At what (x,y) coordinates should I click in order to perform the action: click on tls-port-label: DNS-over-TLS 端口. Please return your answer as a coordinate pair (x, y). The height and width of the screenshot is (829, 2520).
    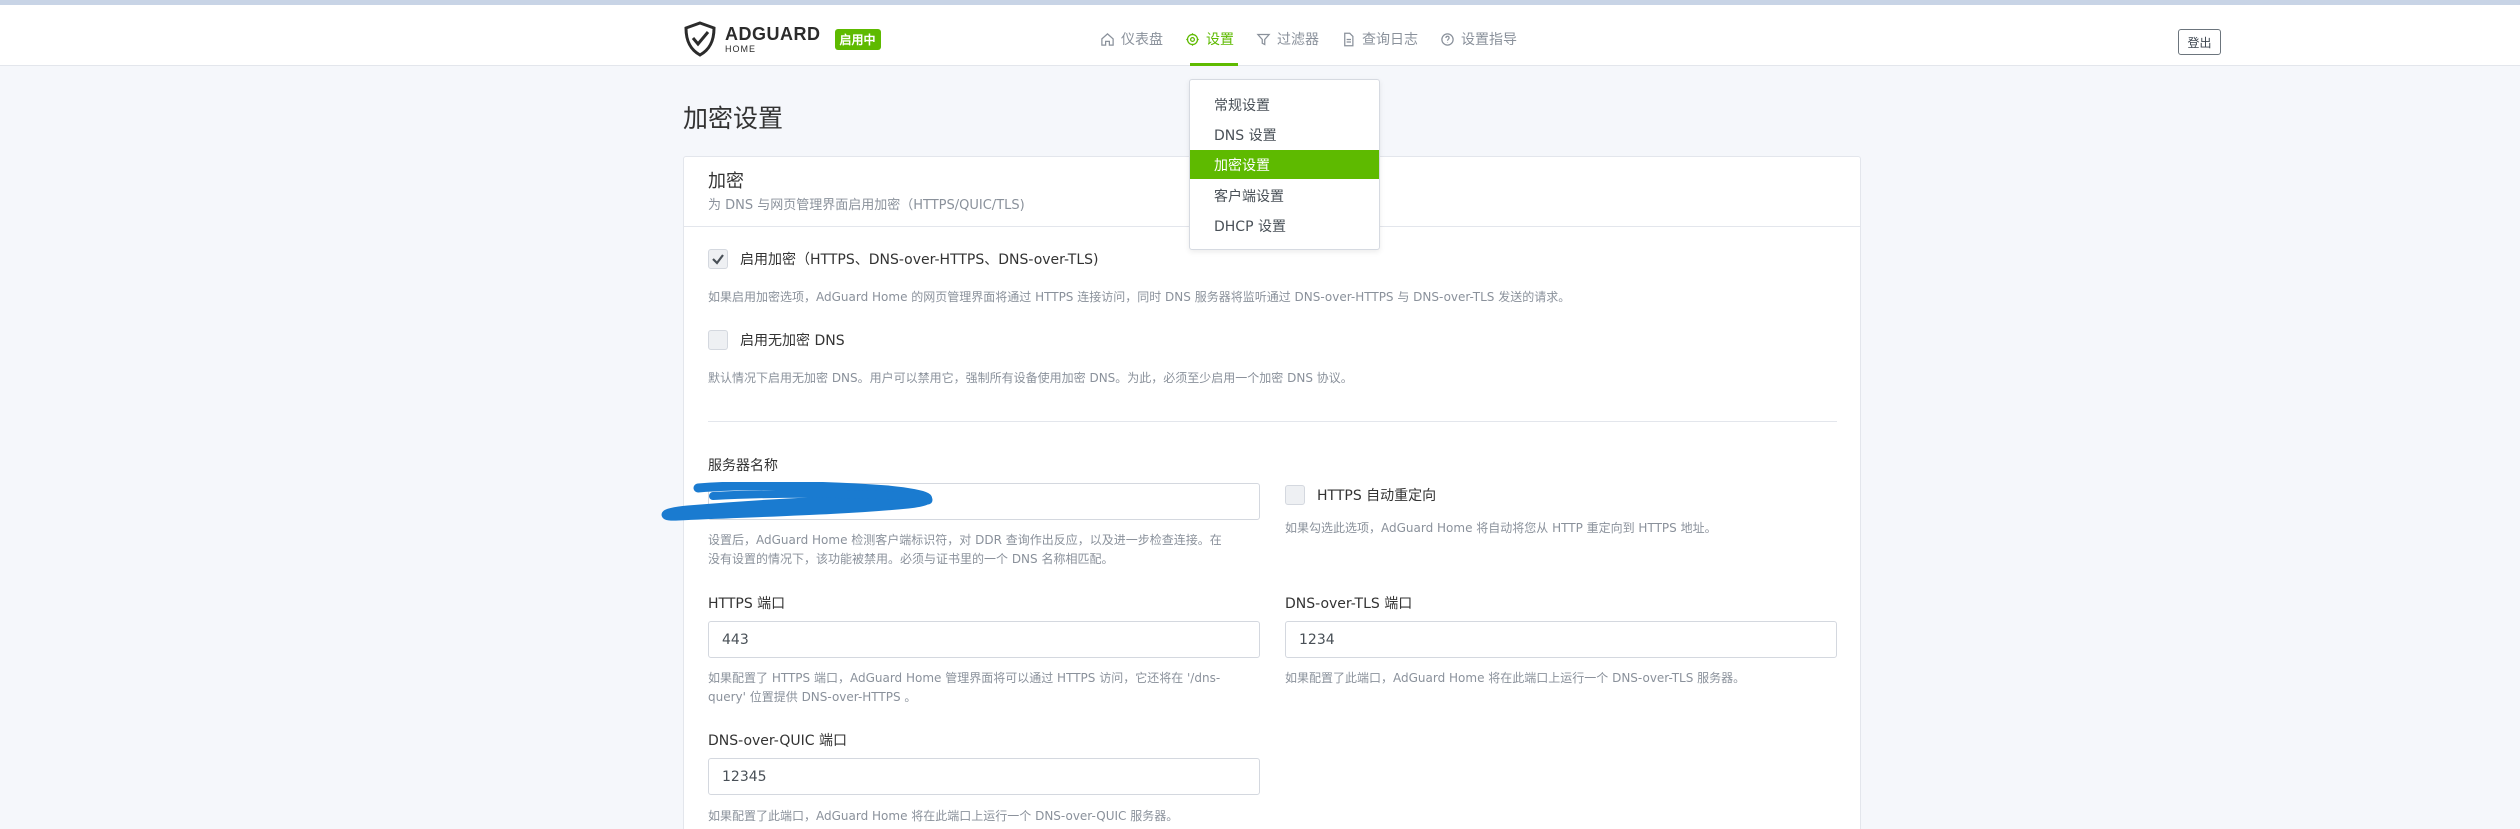
    Looking at the image, I should click on (1349, 604).